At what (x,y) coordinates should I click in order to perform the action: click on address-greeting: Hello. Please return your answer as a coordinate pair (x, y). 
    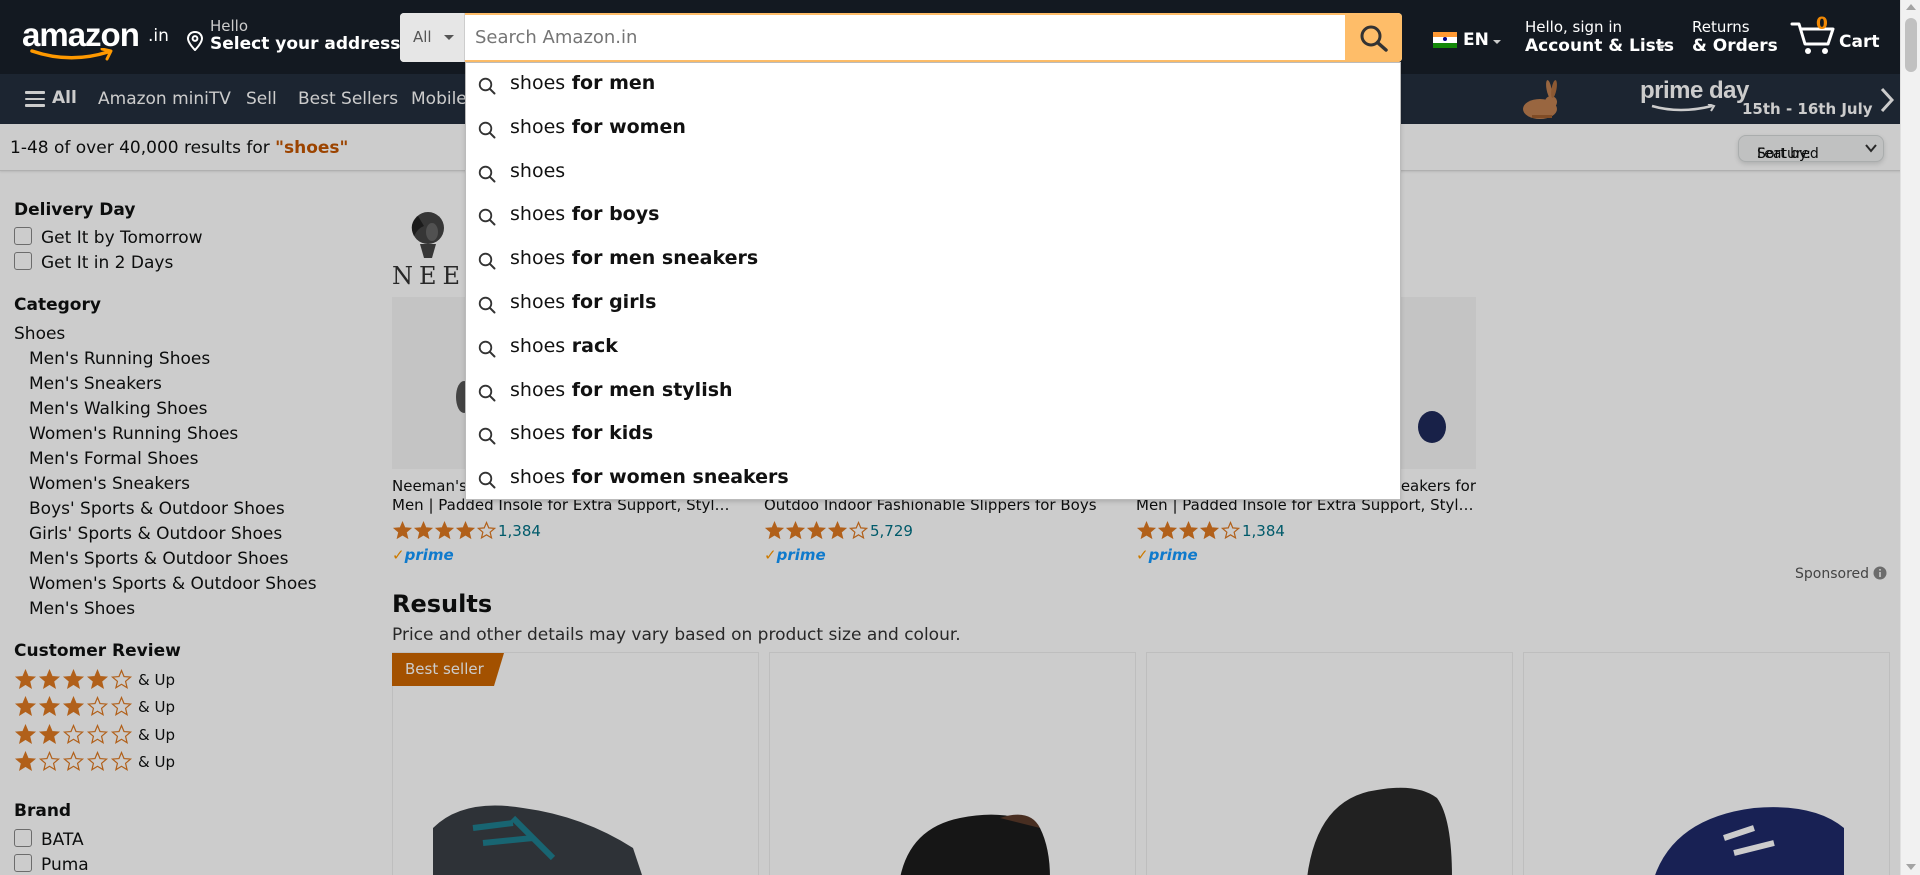
    Looking at the image, I should click on (229, 26).